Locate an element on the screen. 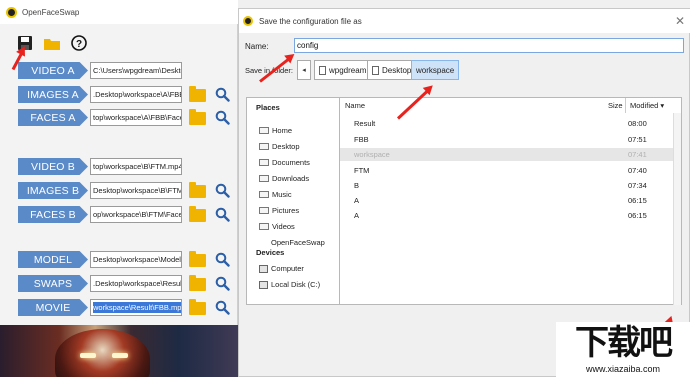 The image size is (690, 377). row-button: VIDEO B is located at coordinates (53, 166).